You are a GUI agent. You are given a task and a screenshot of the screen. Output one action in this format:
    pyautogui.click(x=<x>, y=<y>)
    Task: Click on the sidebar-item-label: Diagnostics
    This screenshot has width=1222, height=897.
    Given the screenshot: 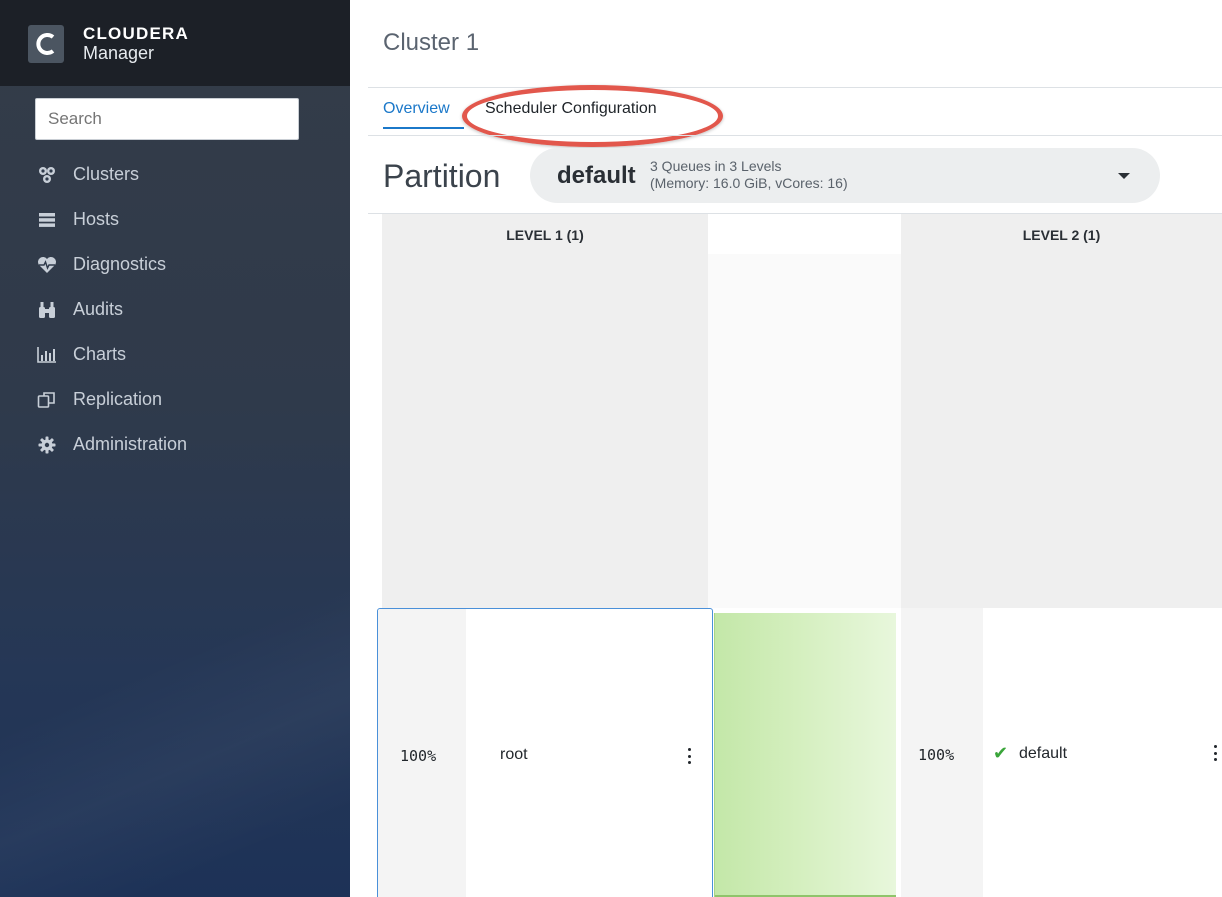 What is the action you would take?
    pyautogui.click(x=120, y=264)
    